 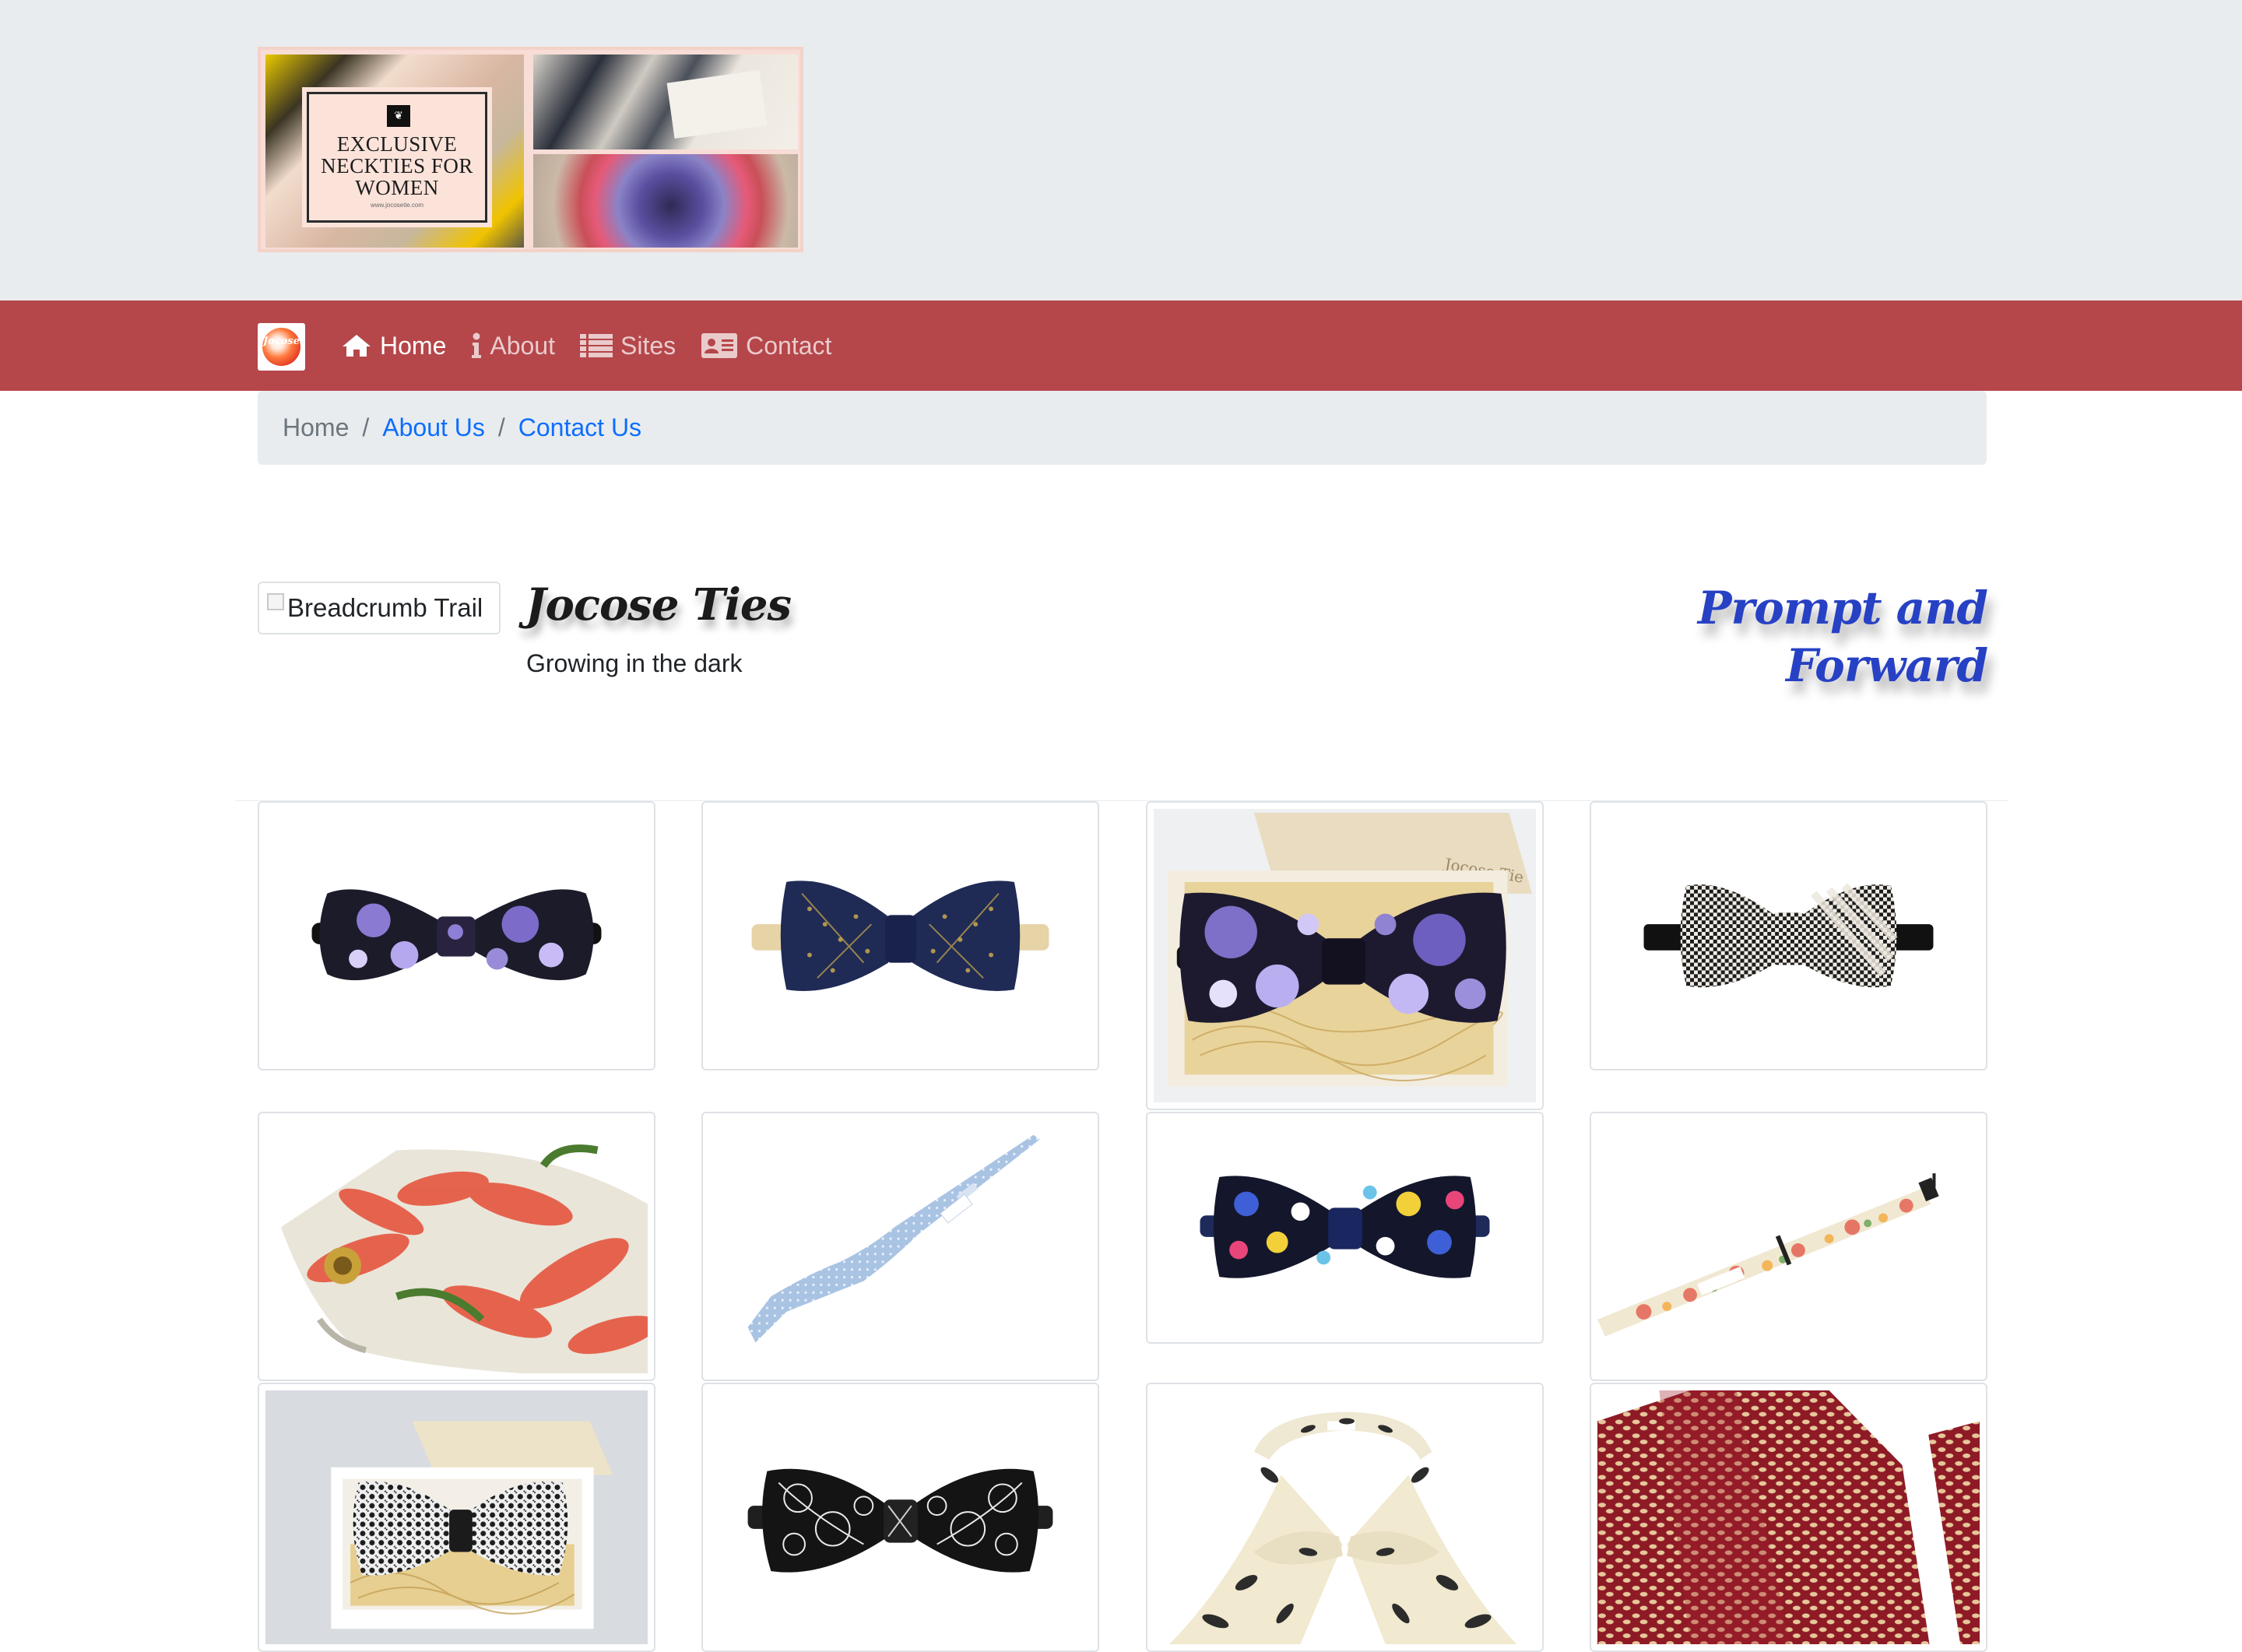 I want to click on banner-line-1: EXCLUSIVE, so click(x=397, y=144).